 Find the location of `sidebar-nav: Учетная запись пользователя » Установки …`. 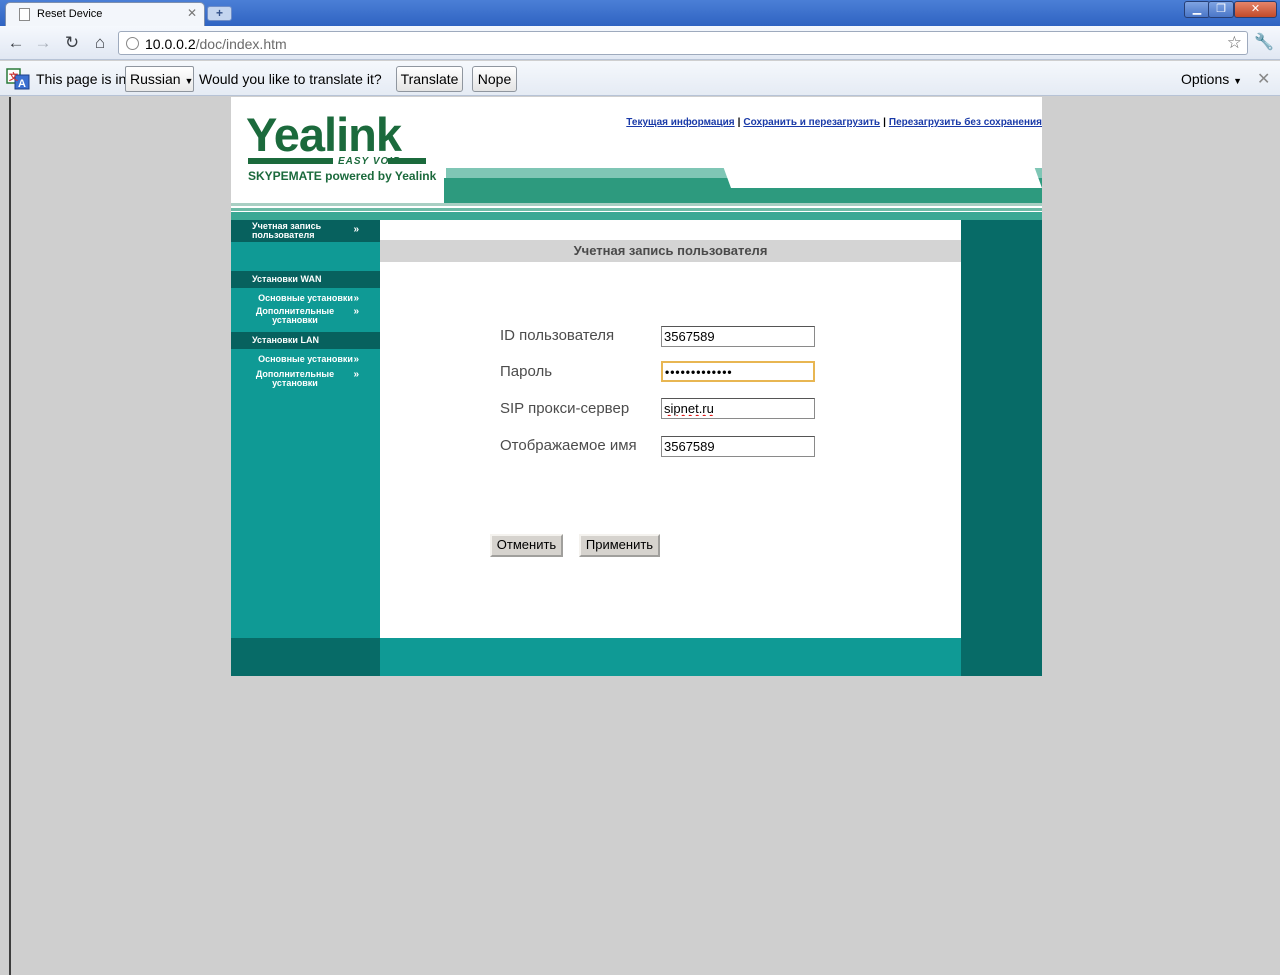

sidebar-nav: Учетная запись пользователя » Установки … is located at coordinates (305, 429).